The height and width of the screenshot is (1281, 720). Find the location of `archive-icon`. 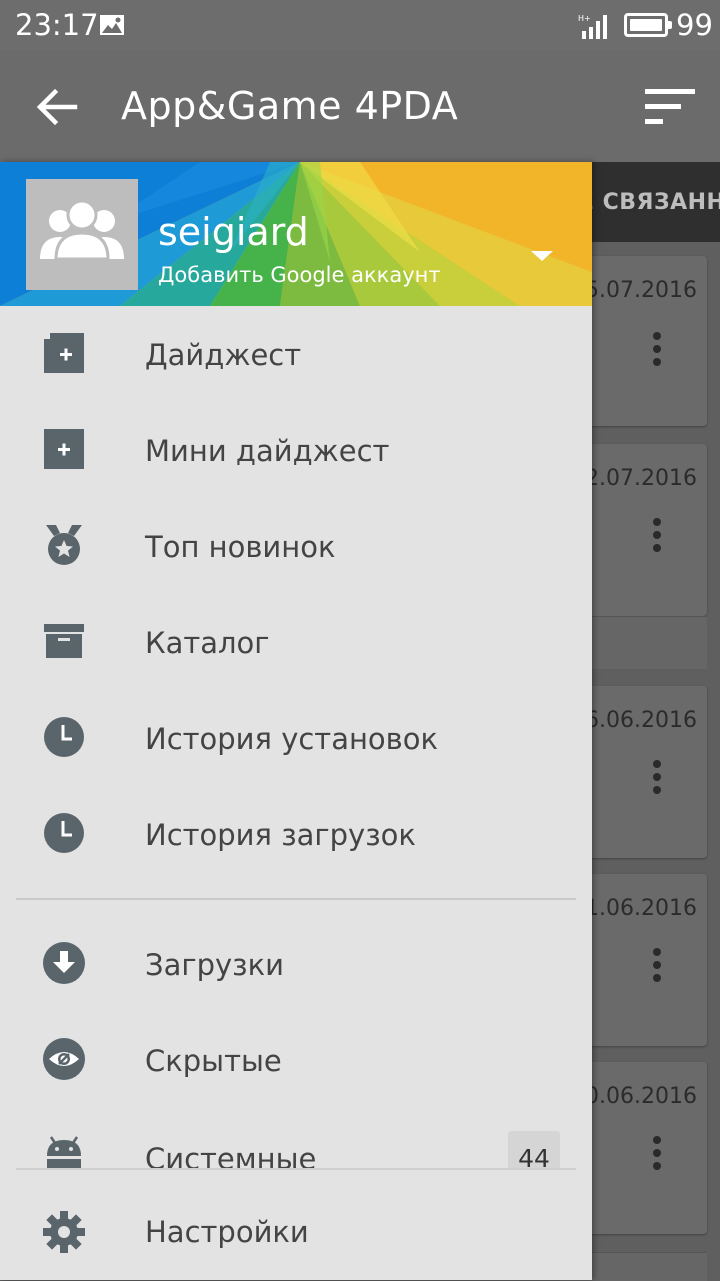

archive-icon is located at coordinates (64, 641).